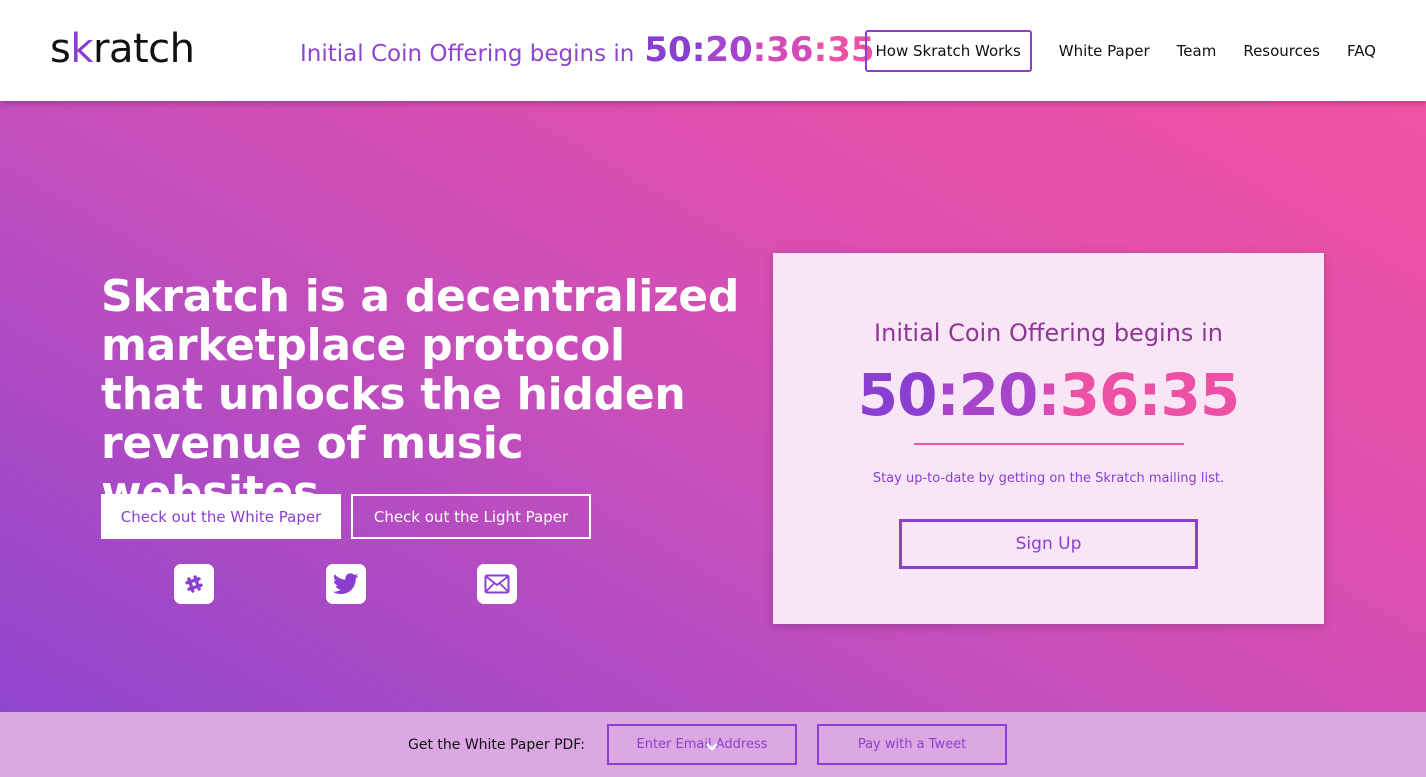  I want to click on card-countdown-timer: 50:20:36:35, so click(1048, 395).